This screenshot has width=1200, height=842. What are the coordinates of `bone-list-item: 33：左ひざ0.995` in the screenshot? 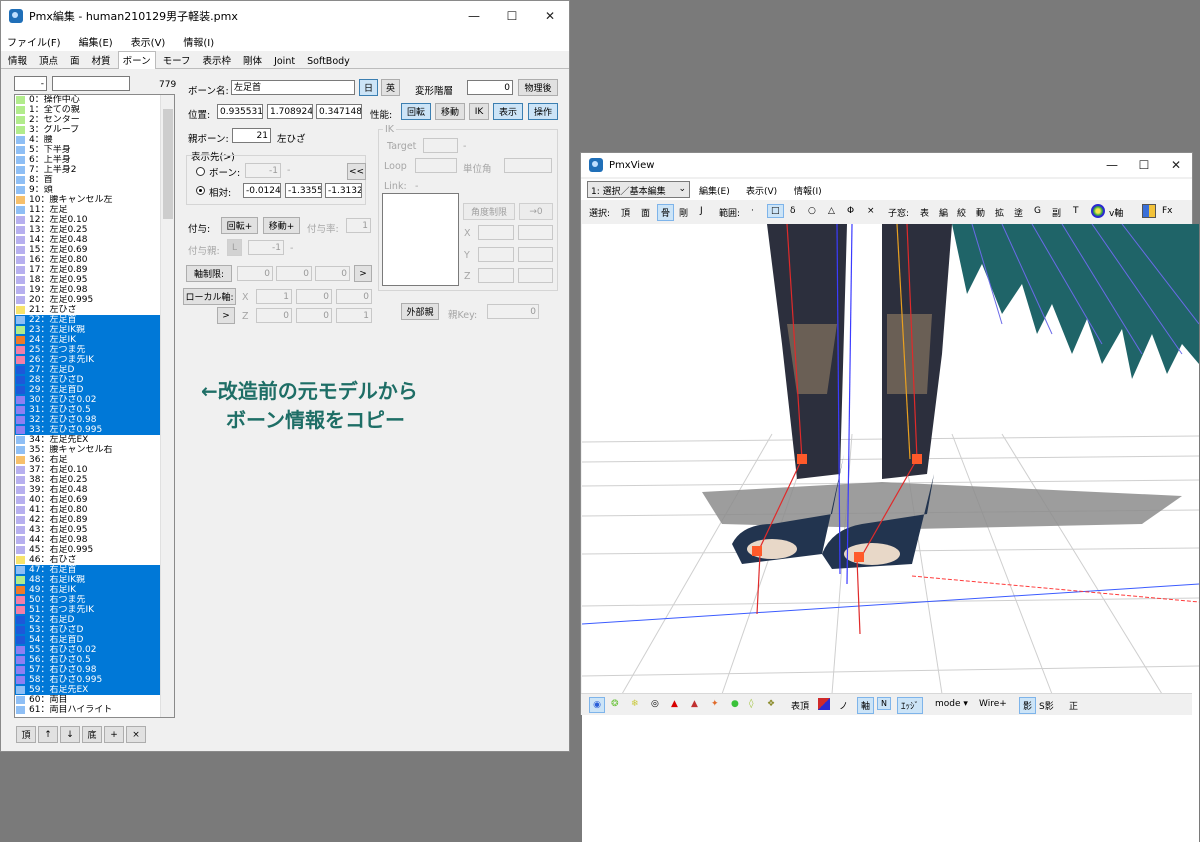 It's located at (94, 430).